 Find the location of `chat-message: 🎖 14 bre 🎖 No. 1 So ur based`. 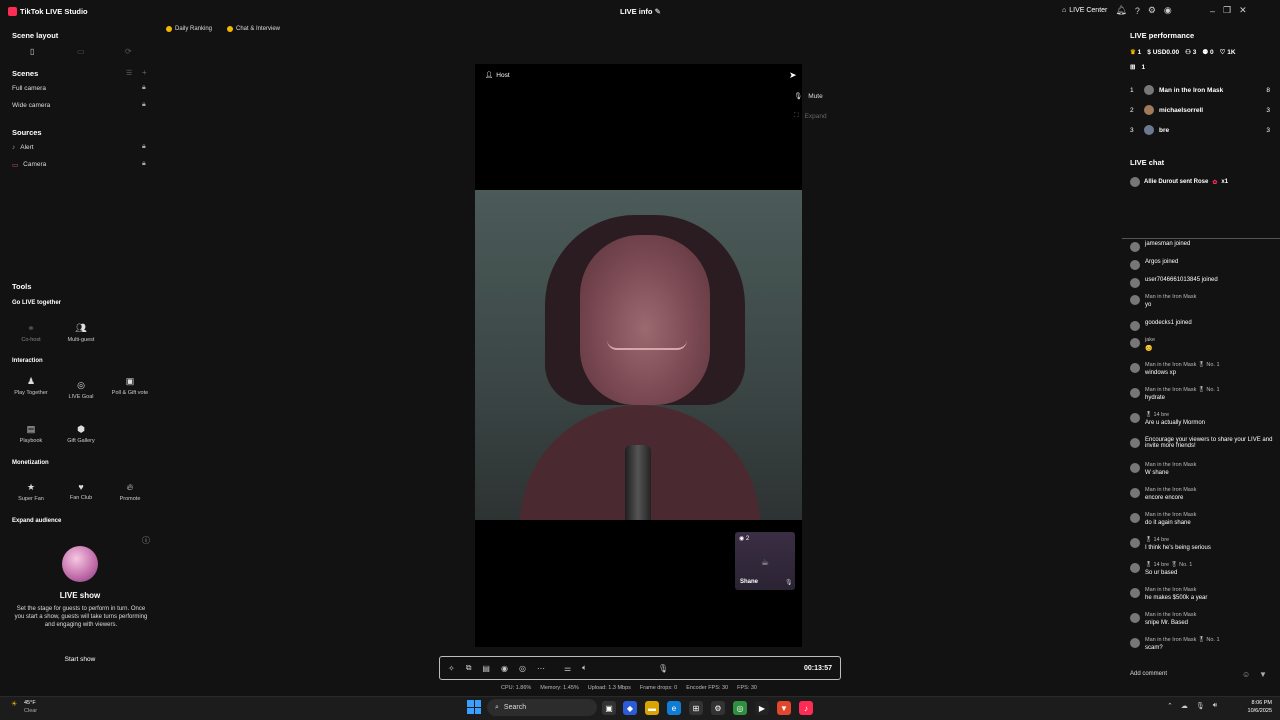

chat-message: 🎖 14 bre 🎖 No. 1 So ur based is located at coordinates (1205, 569).